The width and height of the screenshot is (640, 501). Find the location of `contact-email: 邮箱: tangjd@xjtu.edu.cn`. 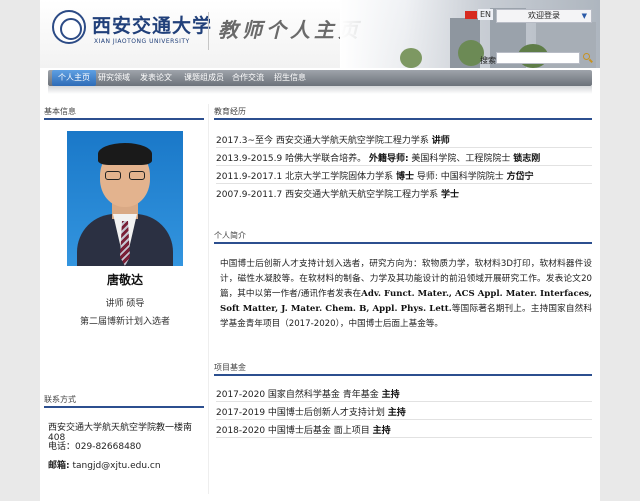

contact-email: 邮箱: tangjd@xjtu.edu.cn is located at coordinates (104, 464).